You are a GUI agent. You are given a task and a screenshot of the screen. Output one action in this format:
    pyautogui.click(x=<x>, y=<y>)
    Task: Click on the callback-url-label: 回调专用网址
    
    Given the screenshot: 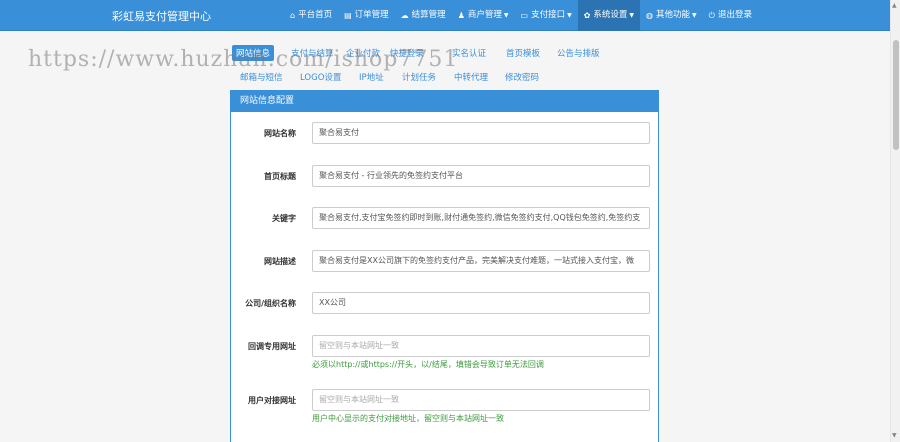 What is the action you would take?
    pyautogui.click(x=272, y=346)
    